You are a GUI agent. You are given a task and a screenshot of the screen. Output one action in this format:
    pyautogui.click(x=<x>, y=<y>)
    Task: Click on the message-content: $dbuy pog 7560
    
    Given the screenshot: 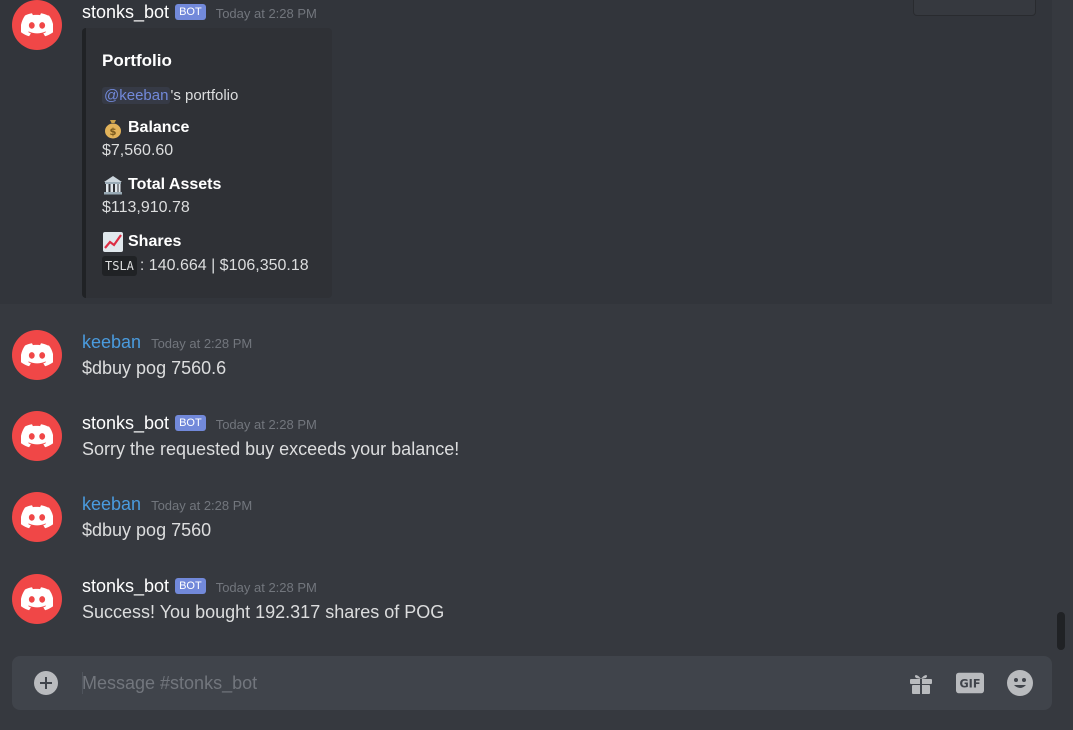 What is the action you would take?
    pyautogui.click(x=147, y=530)
    